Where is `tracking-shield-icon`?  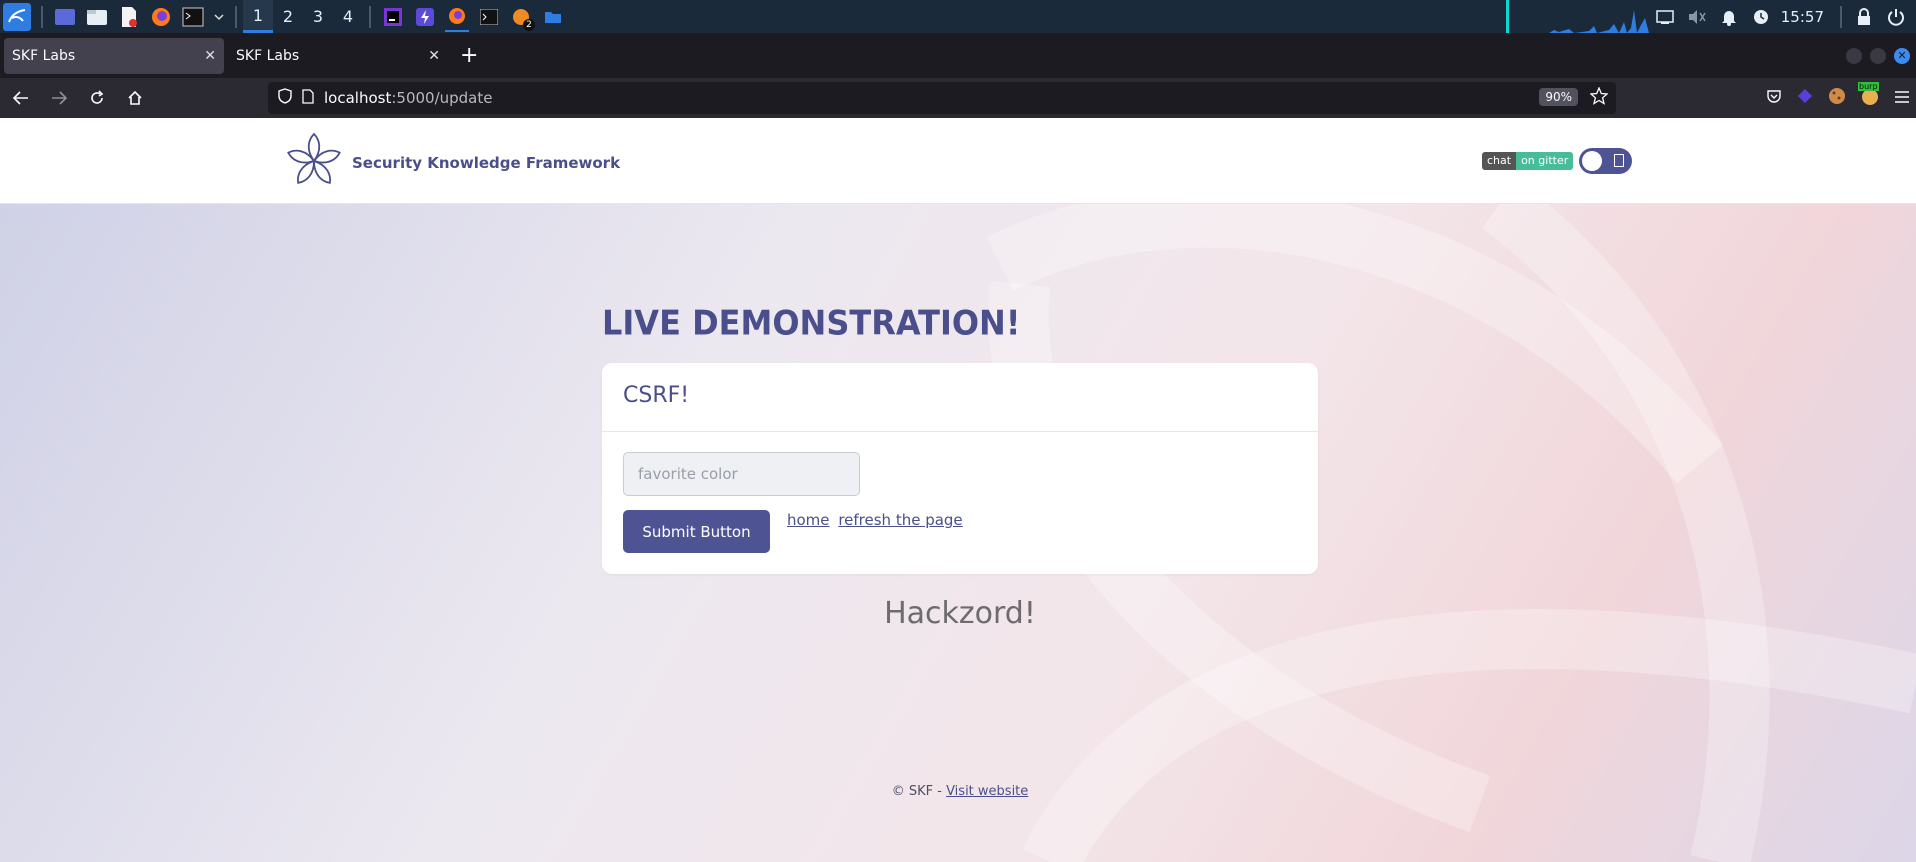 tracking-shield-icon is located at coordinates (285, 98).